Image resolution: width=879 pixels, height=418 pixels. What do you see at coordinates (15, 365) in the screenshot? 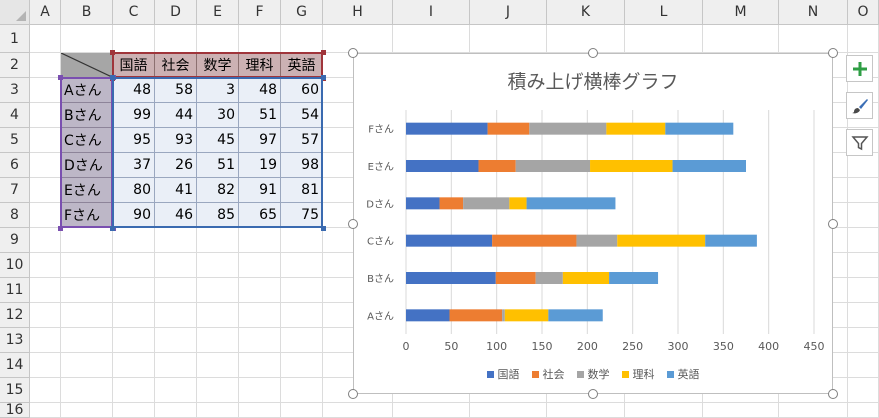
I see `row-header-14: 14` at bounding box center [15, 365].